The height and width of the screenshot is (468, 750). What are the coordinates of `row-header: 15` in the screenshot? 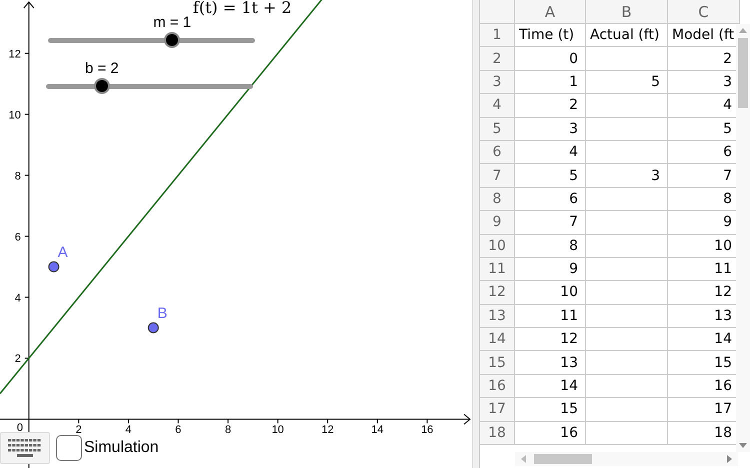 It's located at (497, 363).